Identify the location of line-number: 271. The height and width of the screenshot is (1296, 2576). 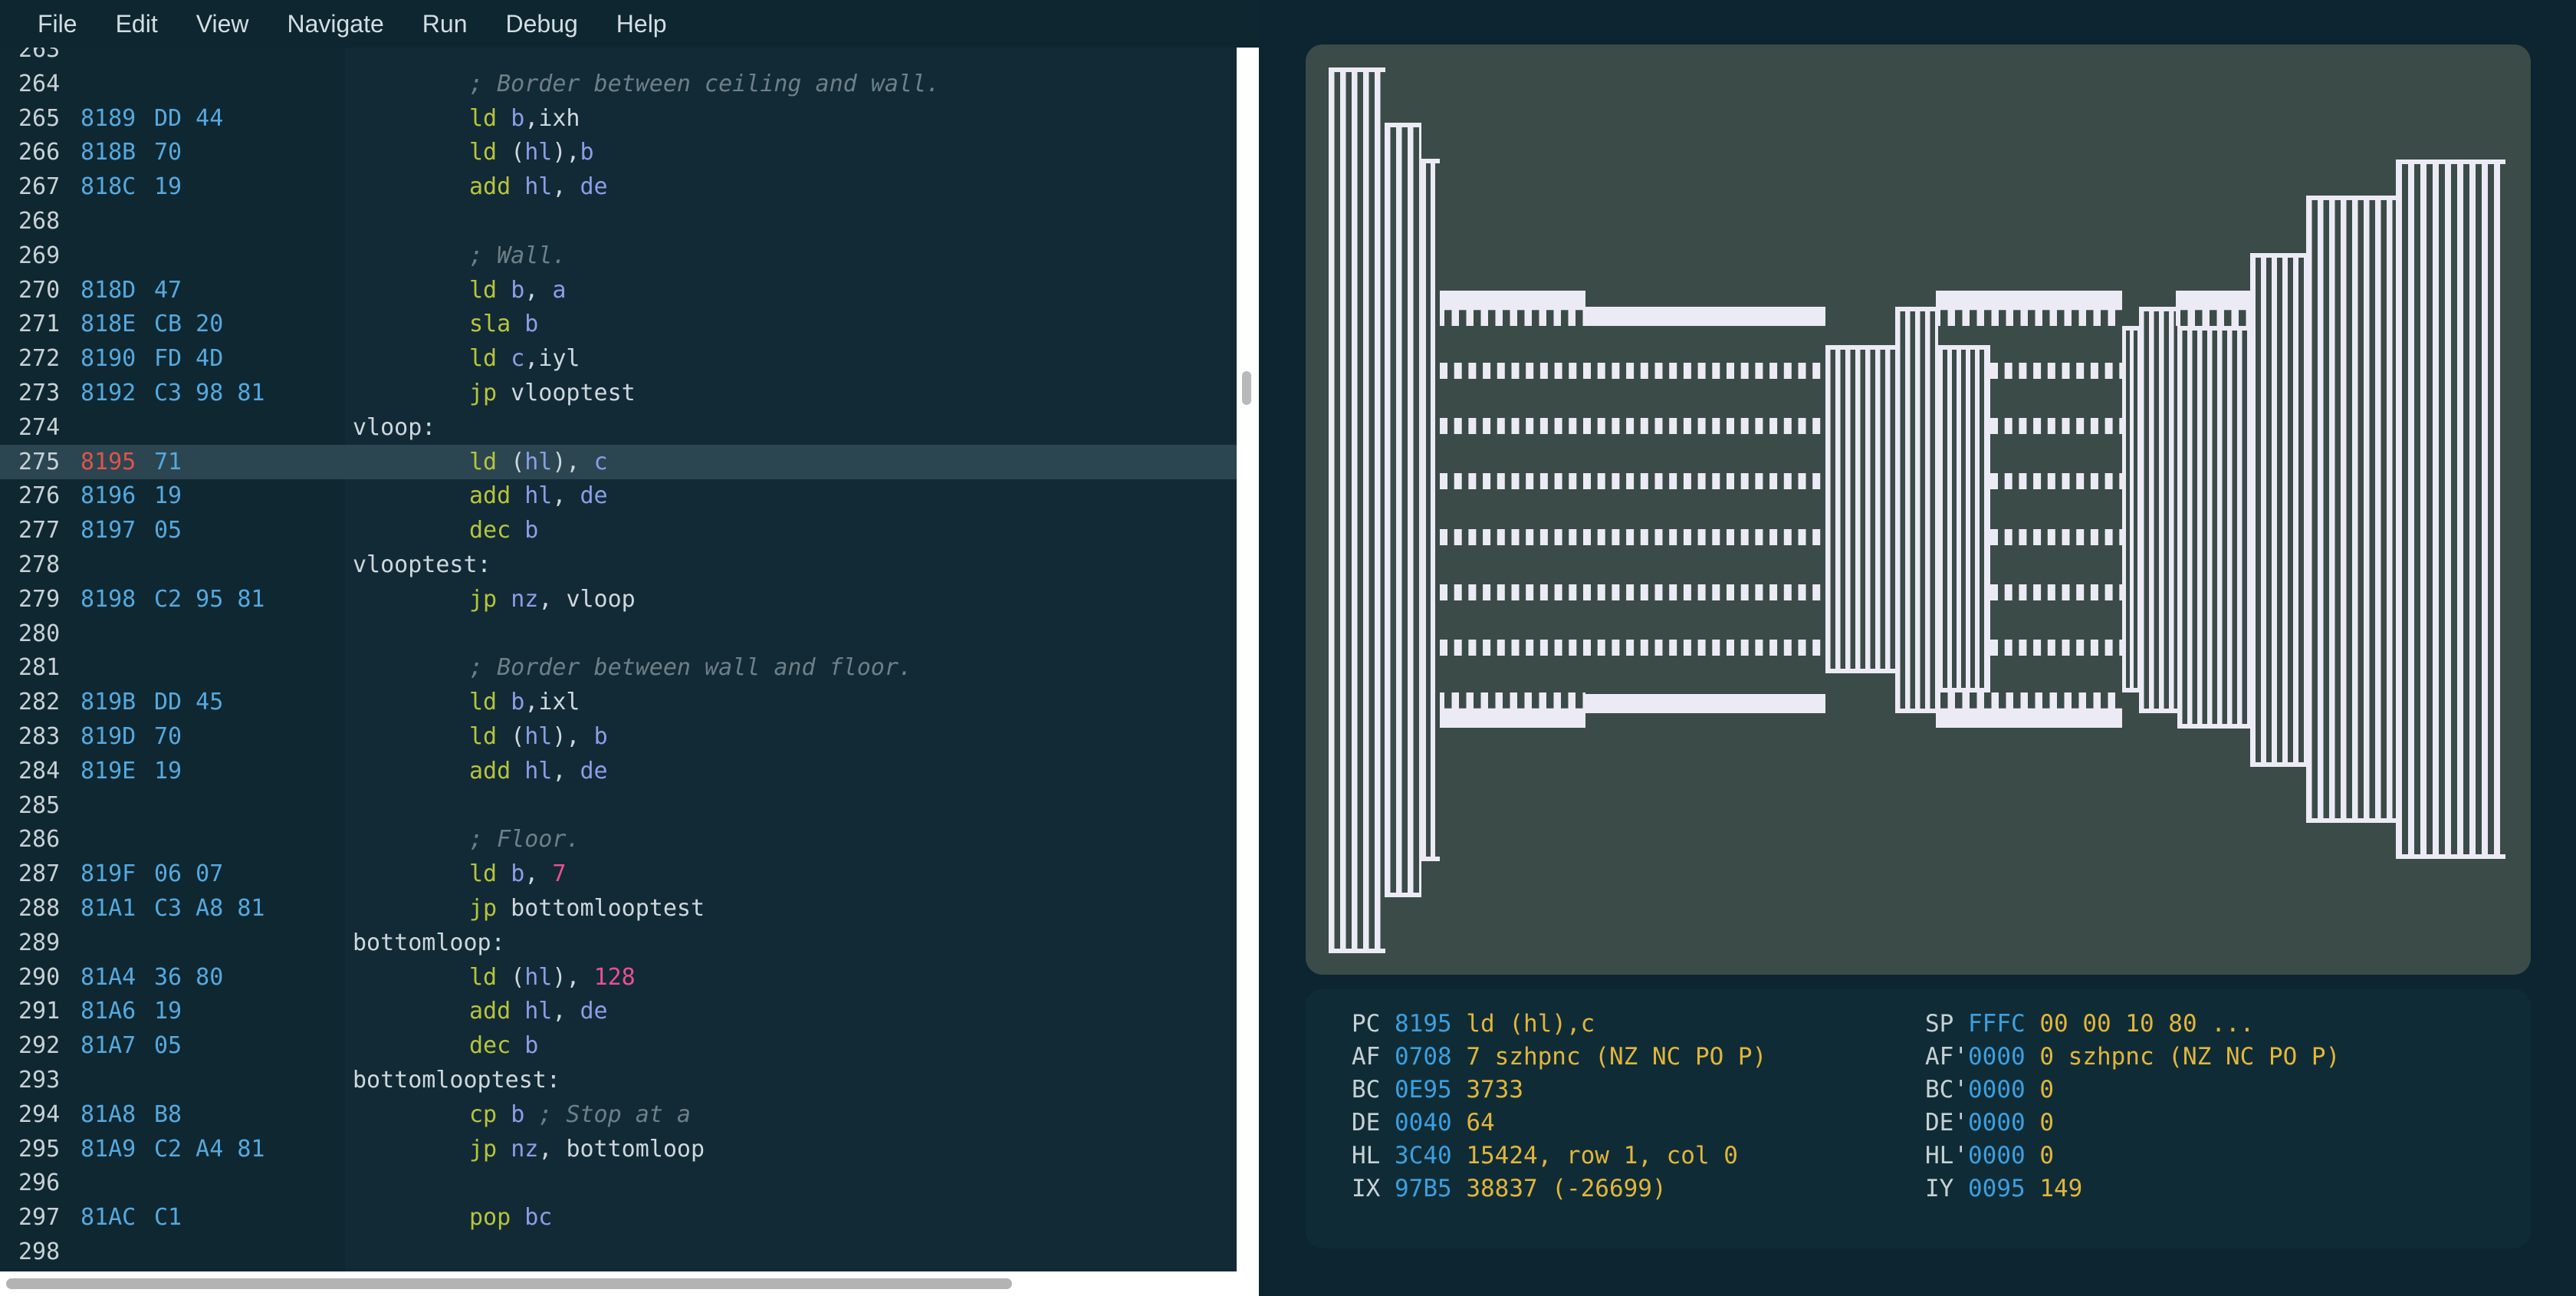
(39, 324).